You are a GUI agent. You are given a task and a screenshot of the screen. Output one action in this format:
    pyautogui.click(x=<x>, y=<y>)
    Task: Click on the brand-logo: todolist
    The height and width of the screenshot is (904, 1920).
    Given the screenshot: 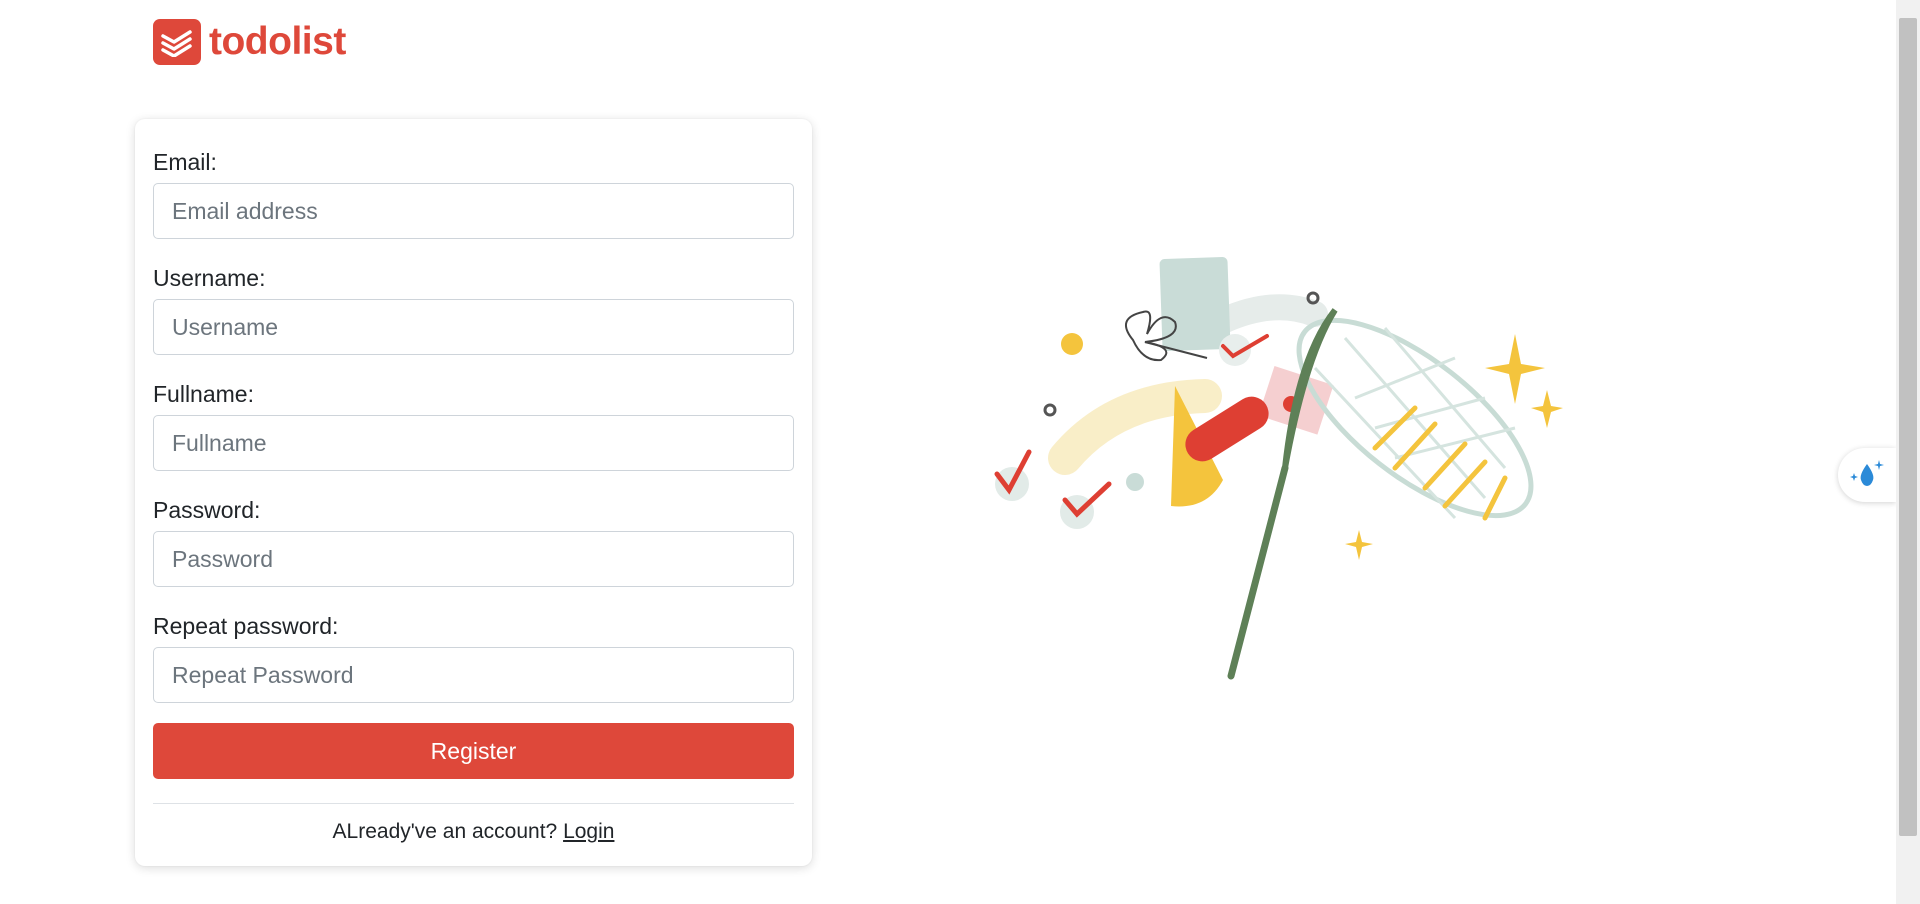 What is the action you would take?
    pyautogui.click(x=249, y=42)
    